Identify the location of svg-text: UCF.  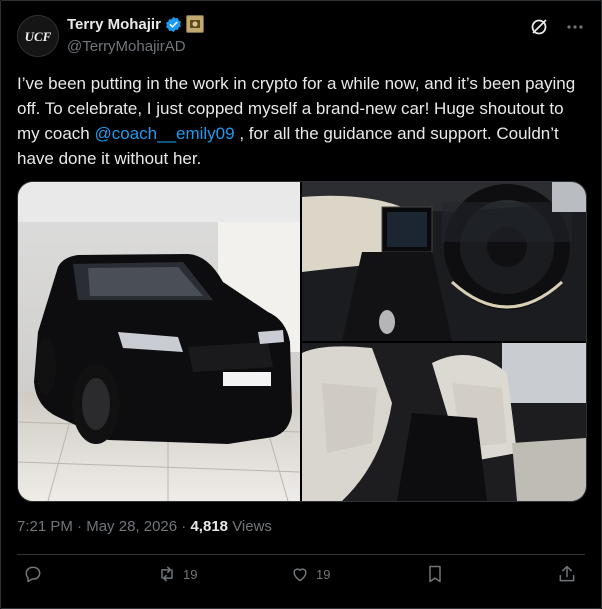
(38, 36).